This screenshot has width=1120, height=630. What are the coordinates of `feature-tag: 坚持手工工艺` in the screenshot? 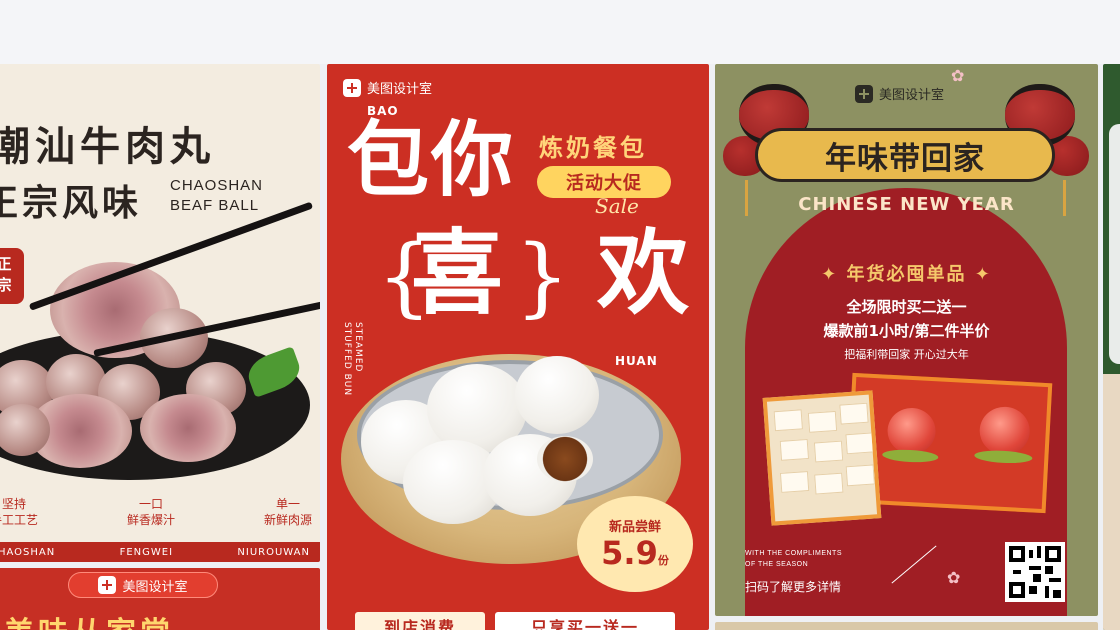 It's located at (19, 512).